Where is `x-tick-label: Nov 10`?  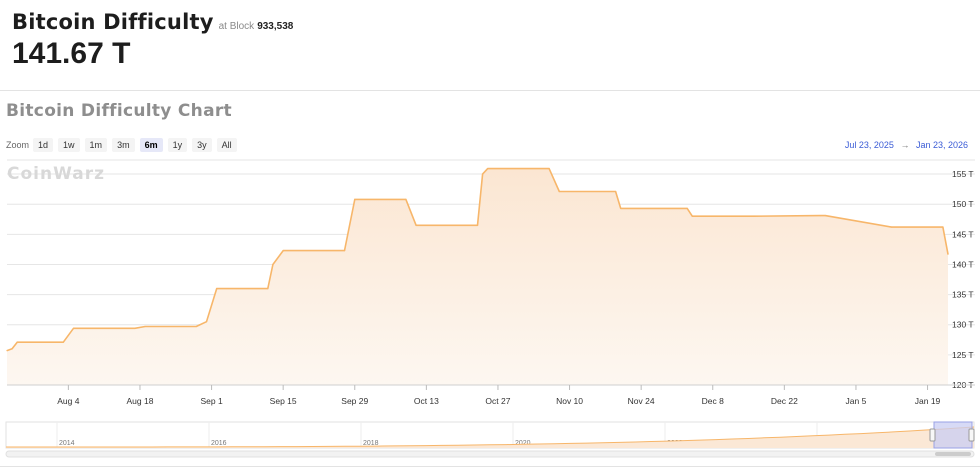
x-tick-label: Nov 10 is located at coordinates (569, 401).